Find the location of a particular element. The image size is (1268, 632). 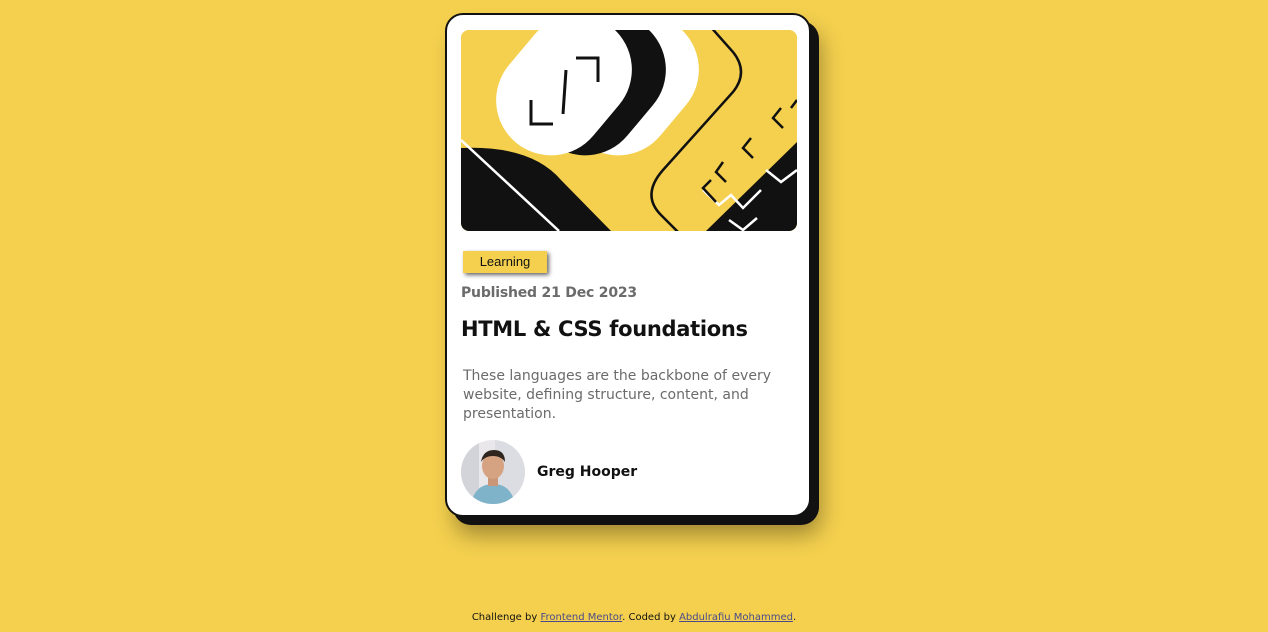

author-avatar is located at coordinates (493, 472).